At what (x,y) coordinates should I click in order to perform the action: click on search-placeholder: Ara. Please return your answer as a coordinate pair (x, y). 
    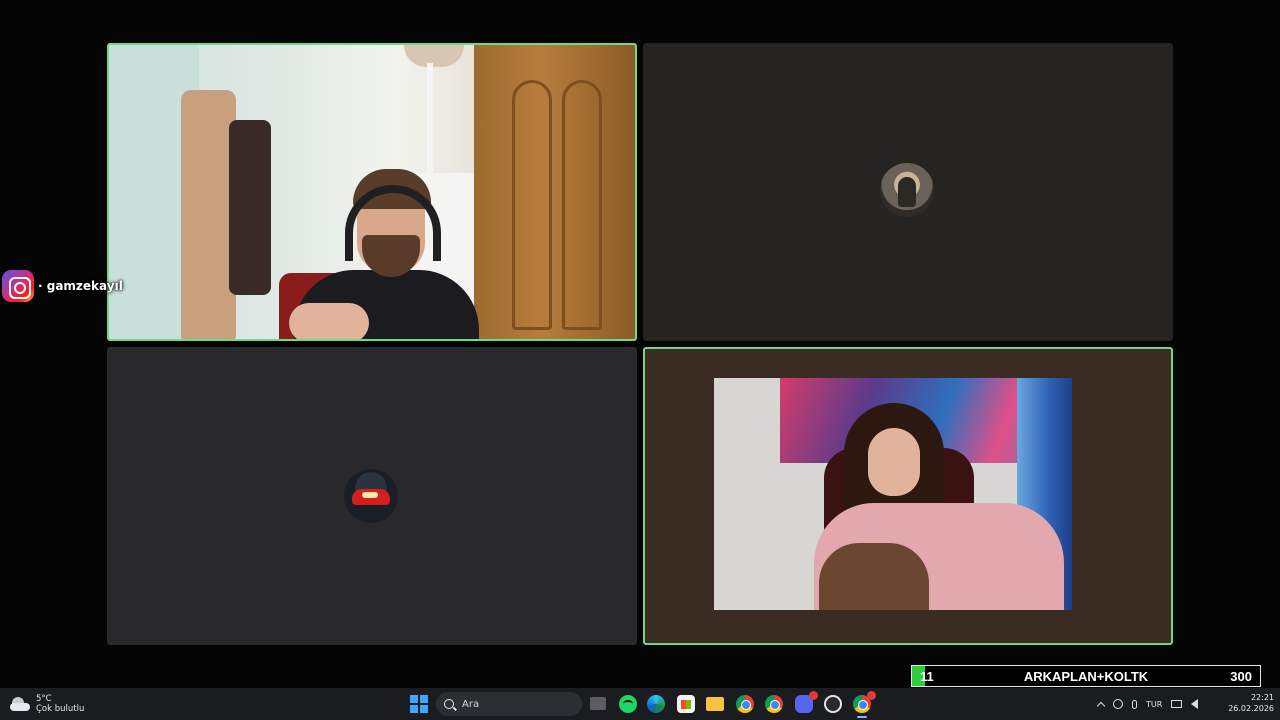
    Looking at the image, I should click on (471, 704).